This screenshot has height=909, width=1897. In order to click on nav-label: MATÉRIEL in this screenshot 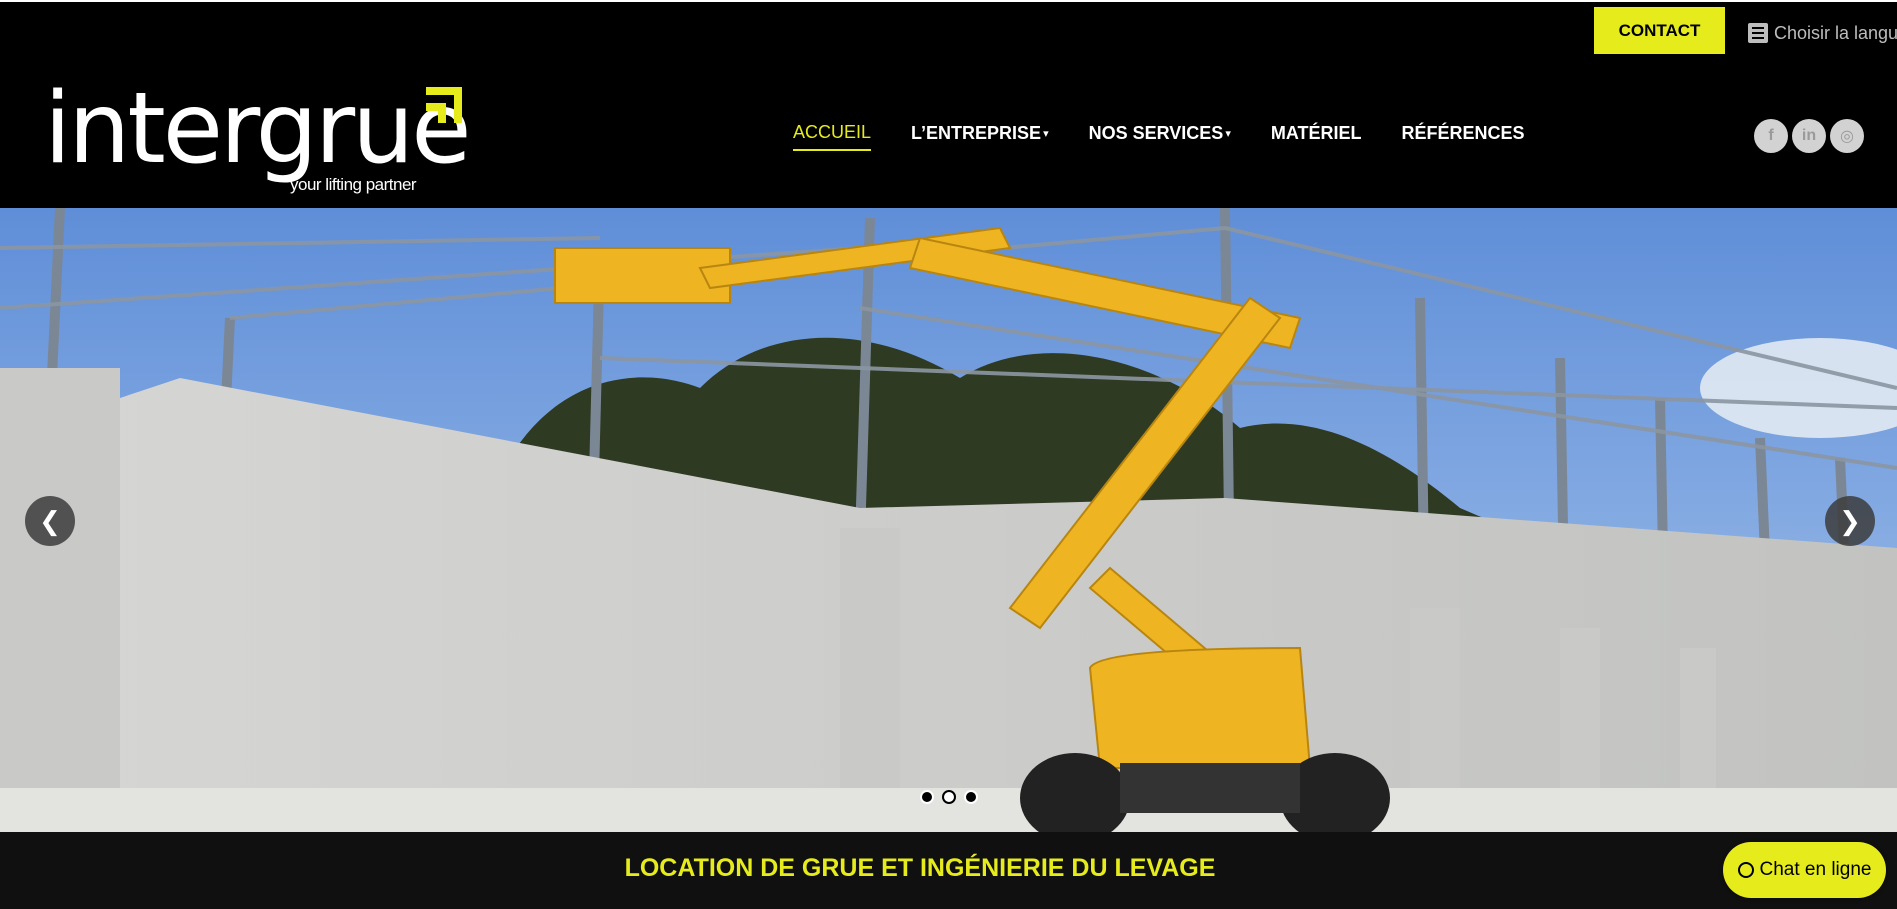, I will do `click(1316, 133)`.